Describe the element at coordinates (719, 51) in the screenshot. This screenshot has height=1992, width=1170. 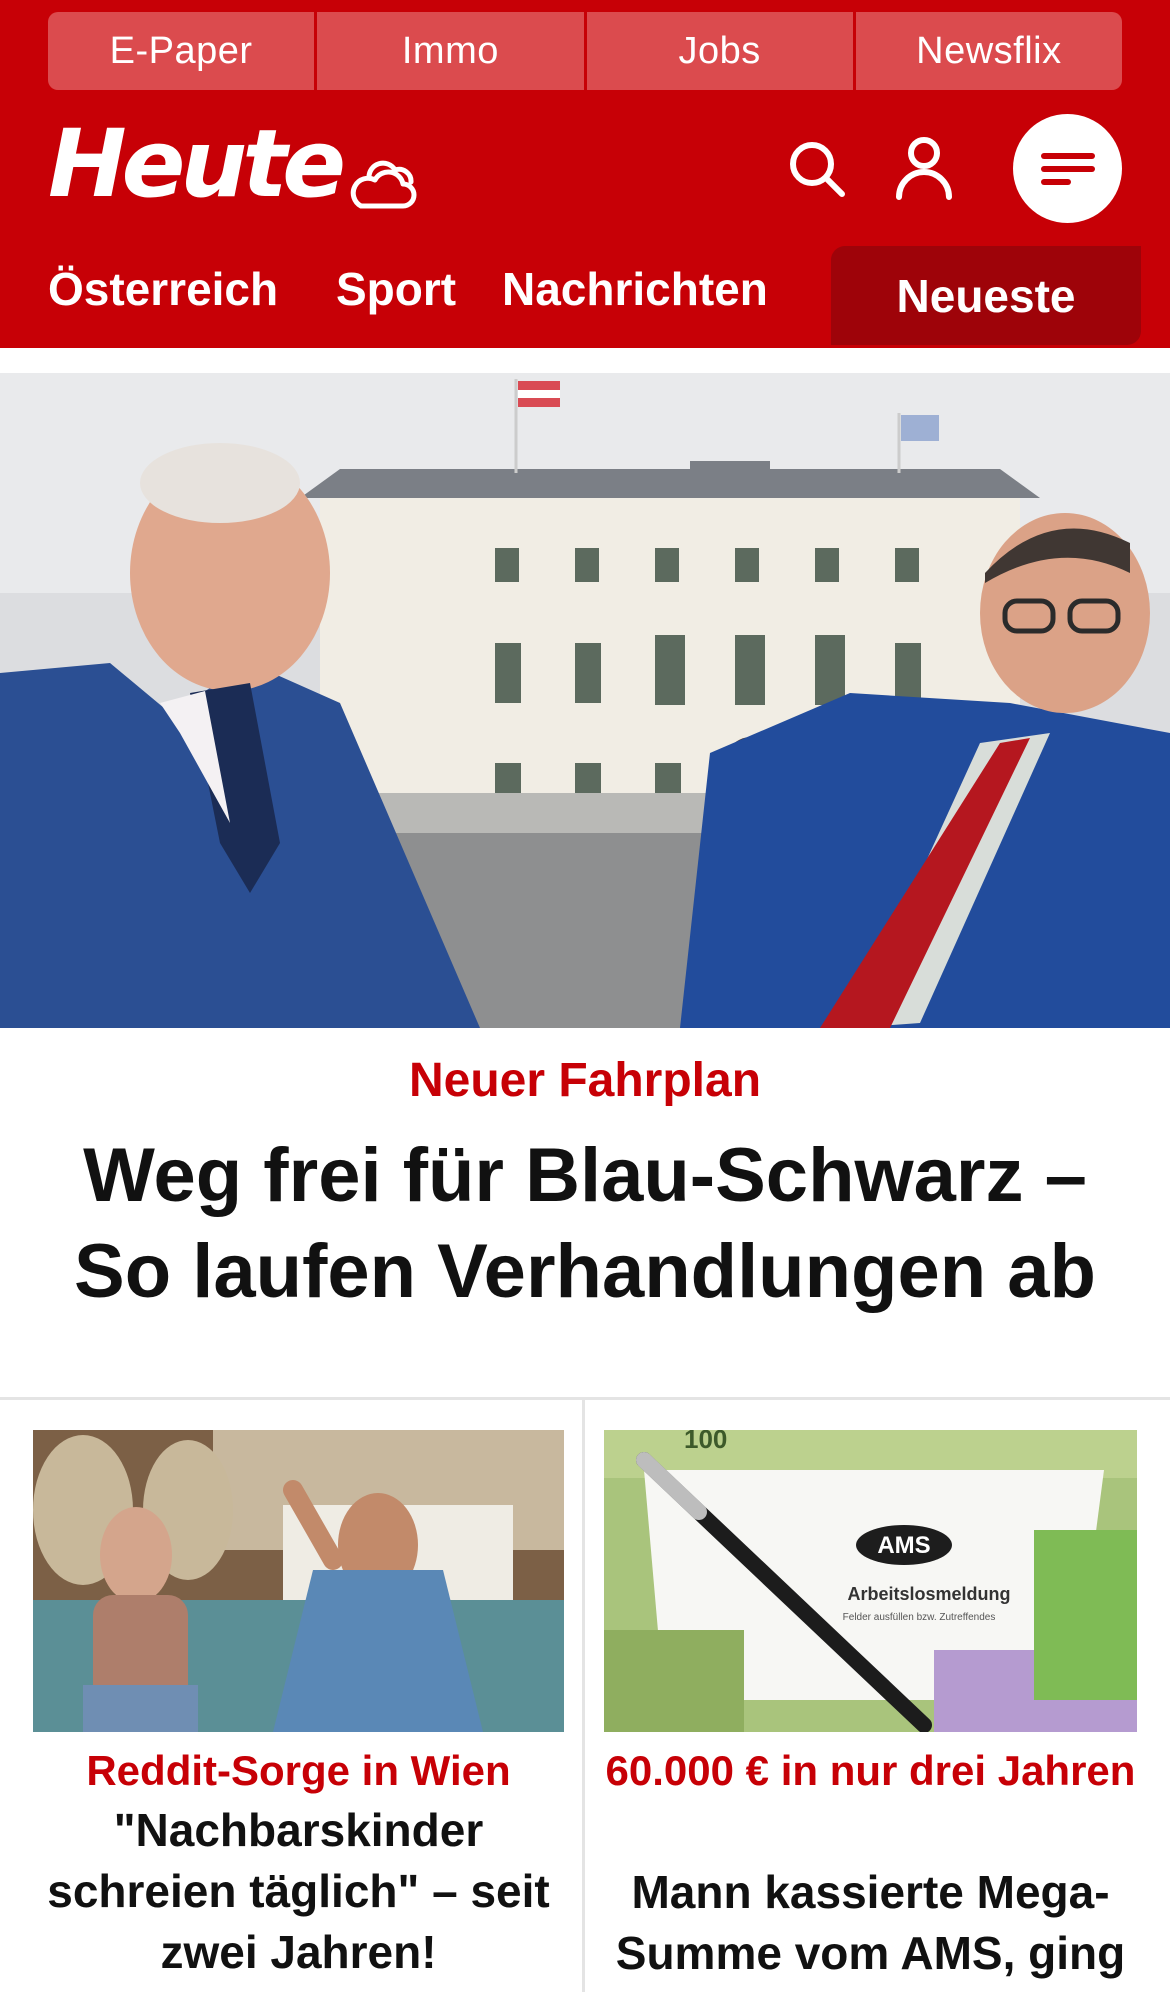
I see `topbar-jobs-link: Jobs` at that location.